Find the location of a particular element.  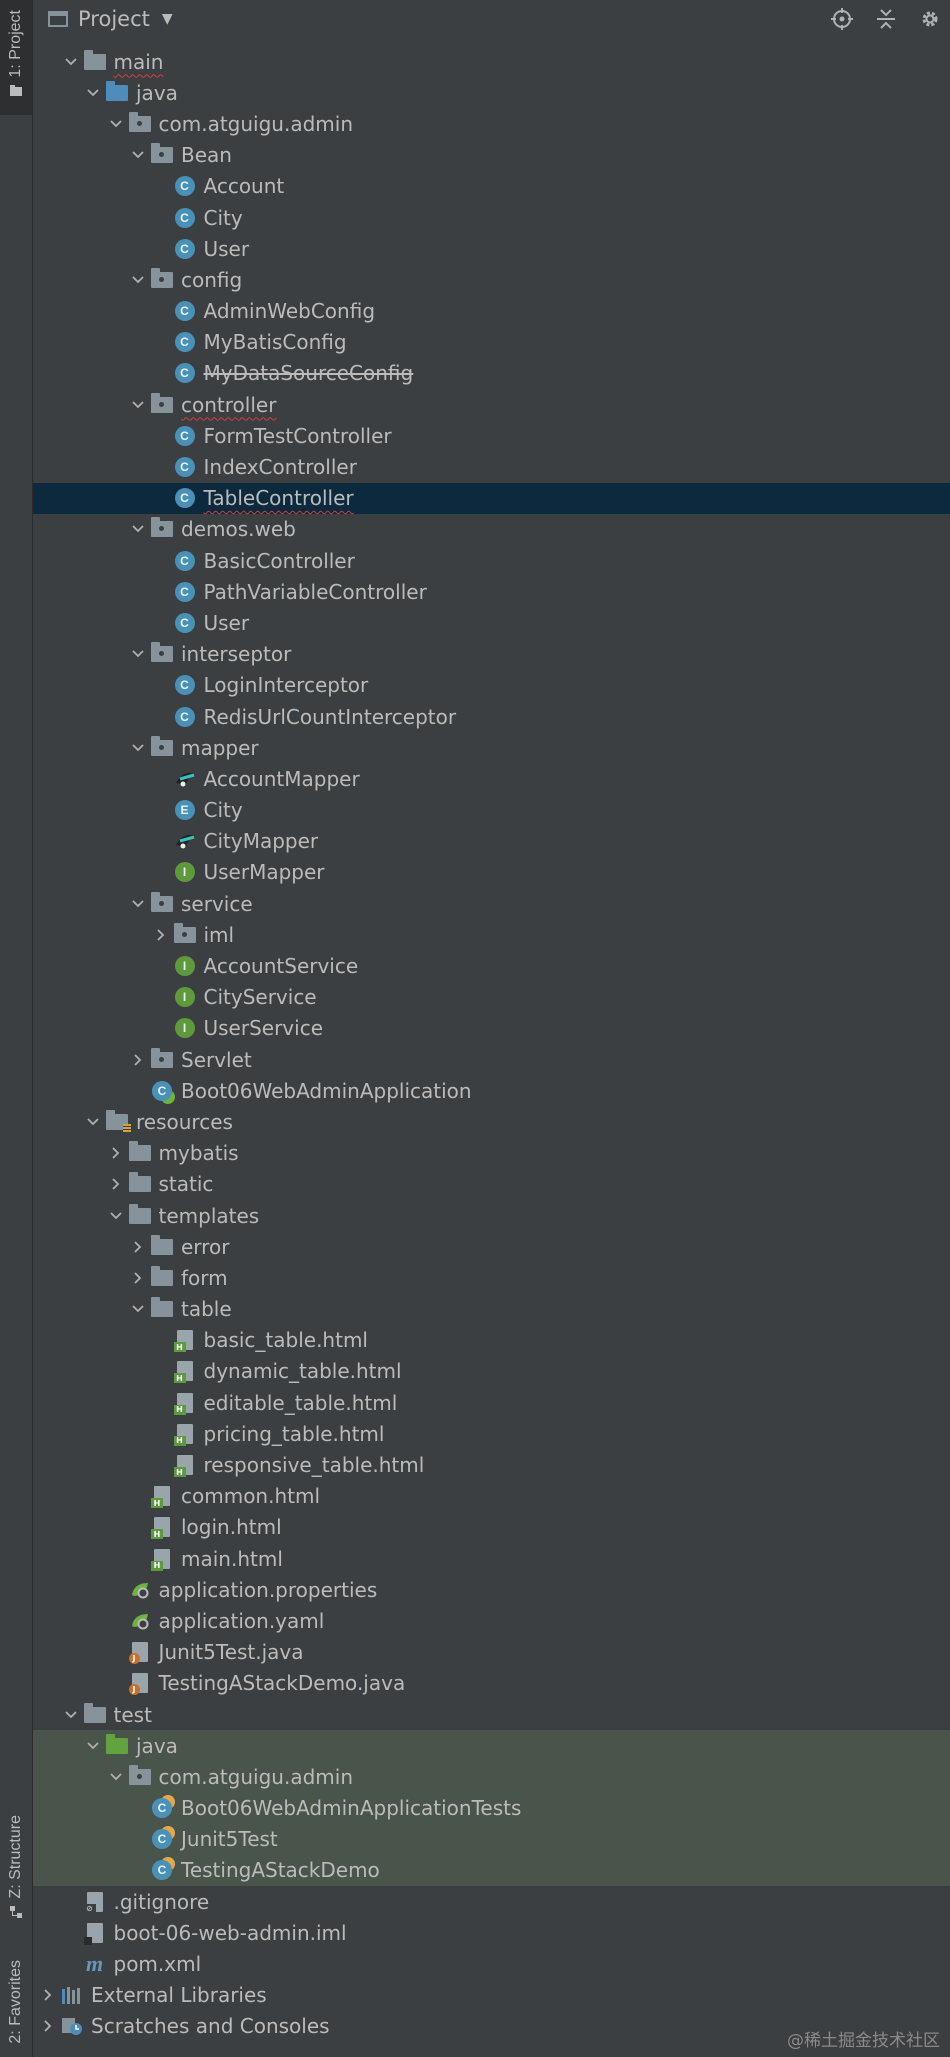

tree-node-tablecontroller: C TableController is located at coordinates (491, 498).